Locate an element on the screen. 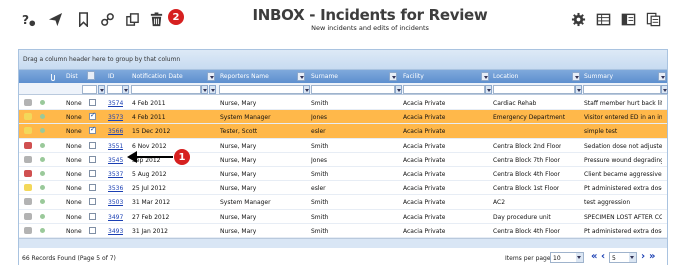  facility-menu is located at coordinates (485, 76).